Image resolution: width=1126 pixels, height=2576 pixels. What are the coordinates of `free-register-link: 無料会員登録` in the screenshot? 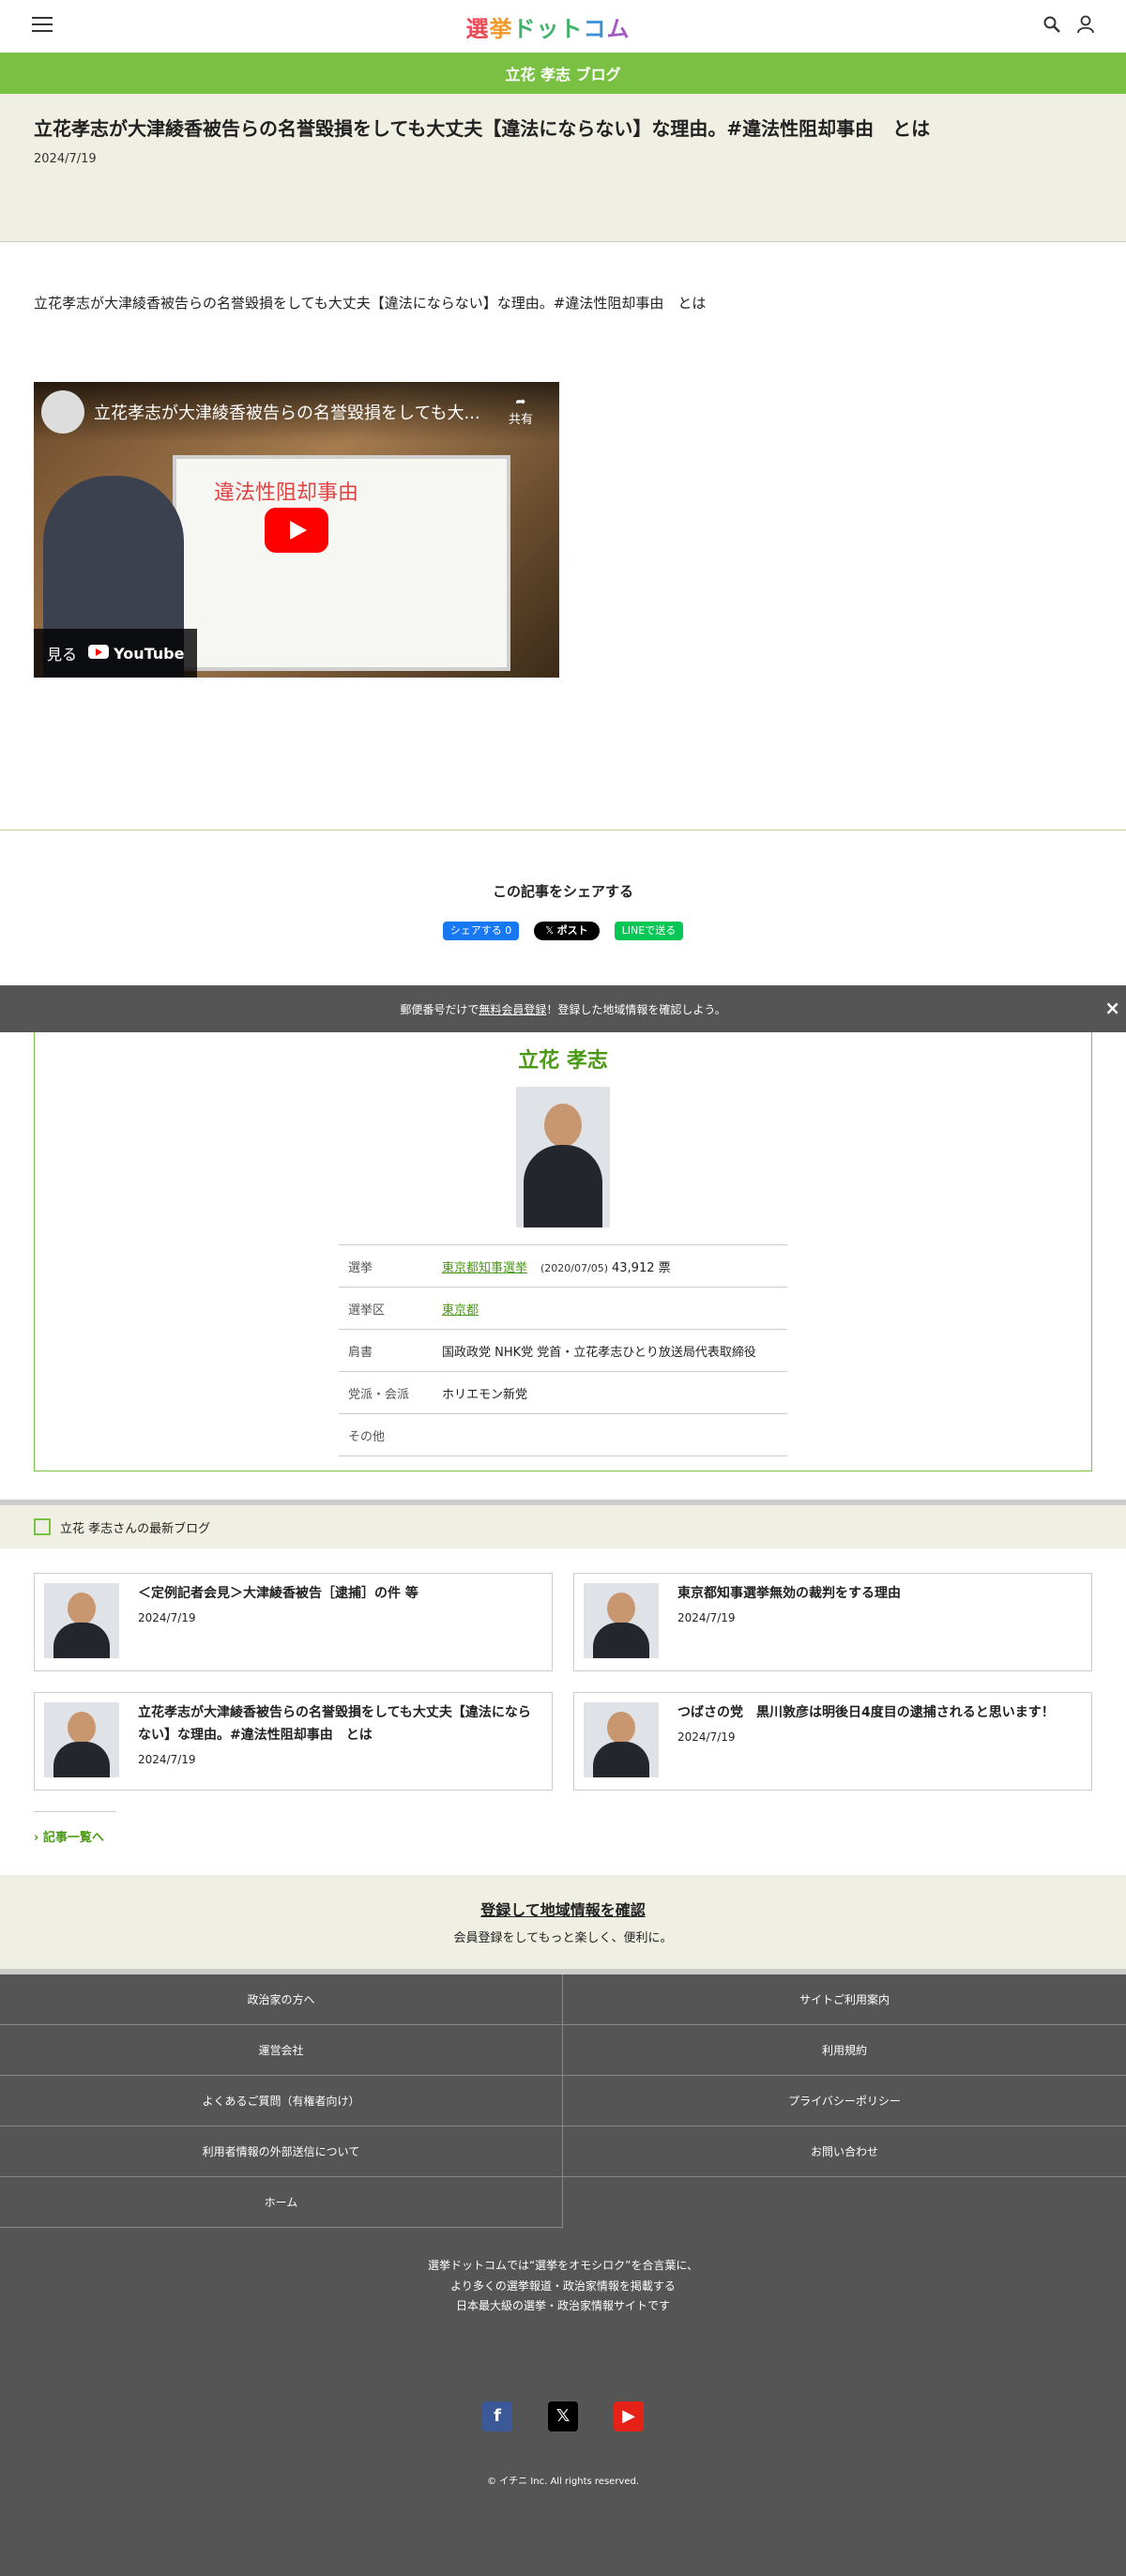 It's located at (512, 1009).